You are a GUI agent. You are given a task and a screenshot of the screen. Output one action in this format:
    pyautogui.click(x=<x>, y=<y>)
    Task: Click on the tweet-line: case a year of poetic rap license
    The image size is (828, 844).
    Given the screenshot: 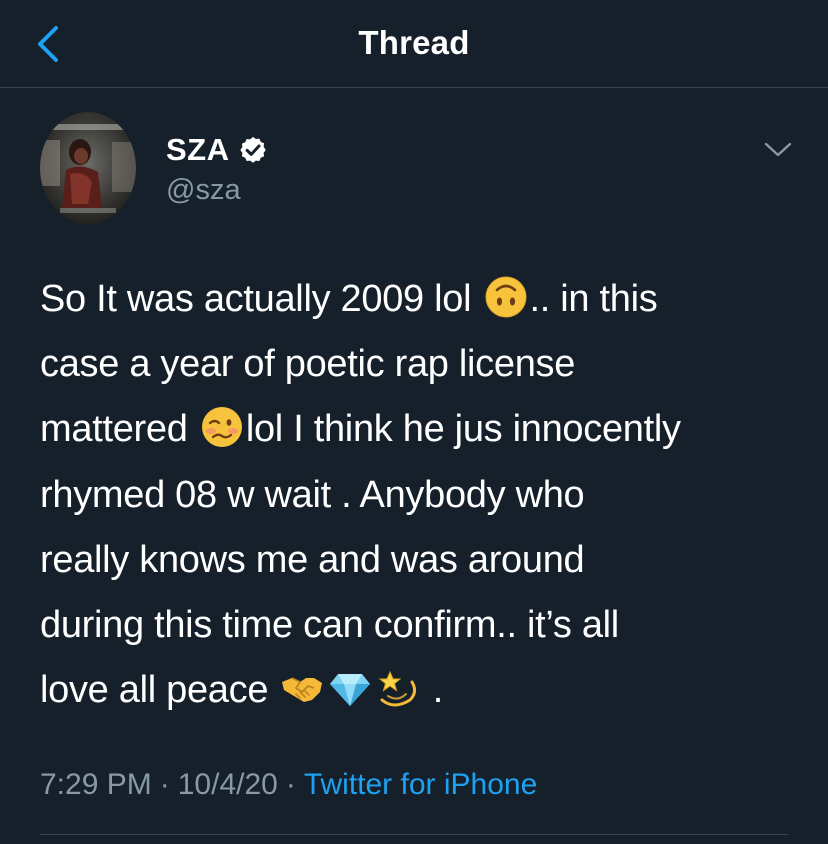 What is the action you would take?
    pyautogui.click(x=308, y=364)
    